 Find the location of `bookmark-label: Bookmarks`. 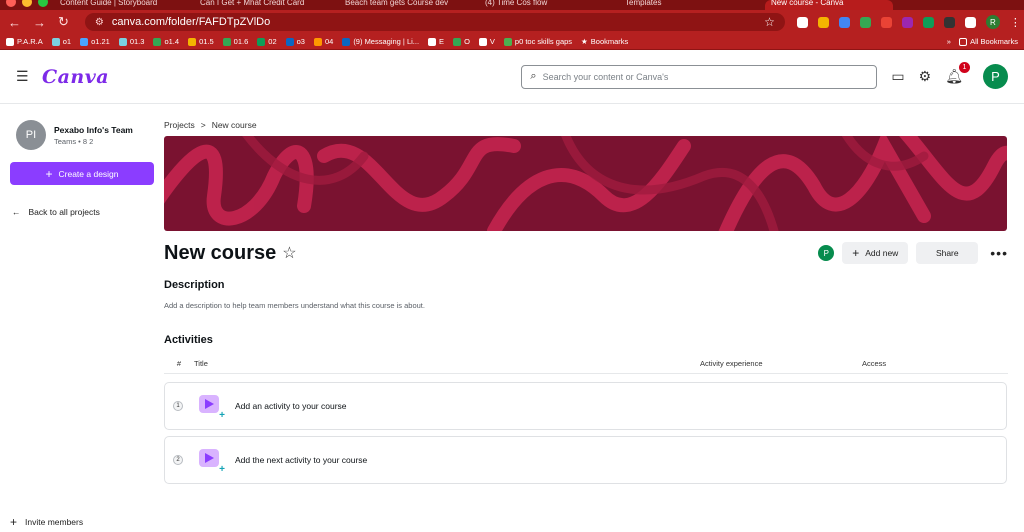

bookmark-label: Bookmarks is located at coordinates (609, 41).